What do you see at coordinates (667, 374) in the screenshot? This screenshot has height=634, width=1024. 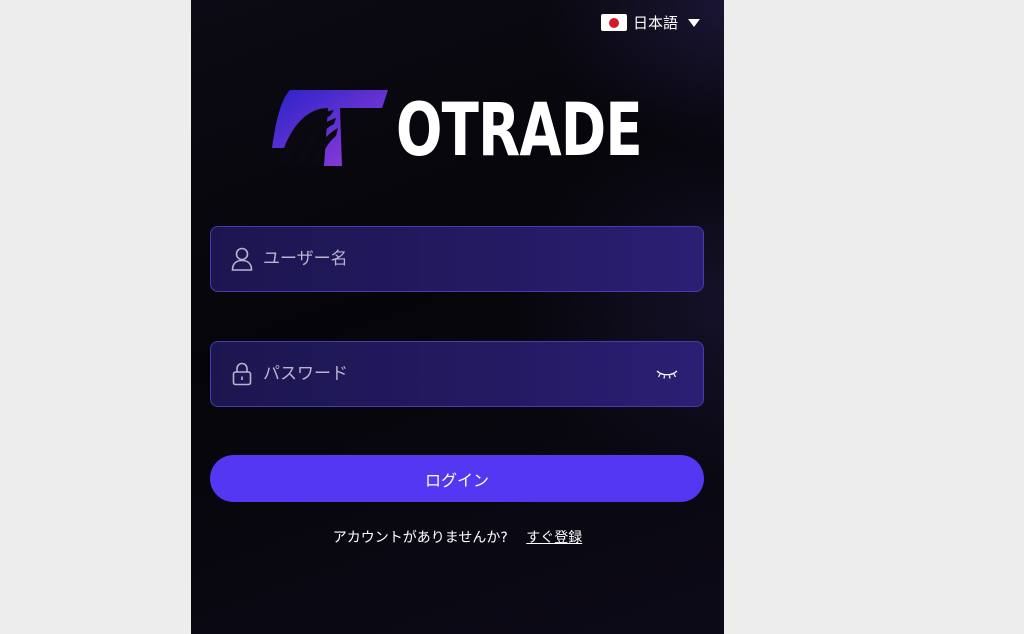 I see `eye-closed-icon` at bounding box center [667, 374].